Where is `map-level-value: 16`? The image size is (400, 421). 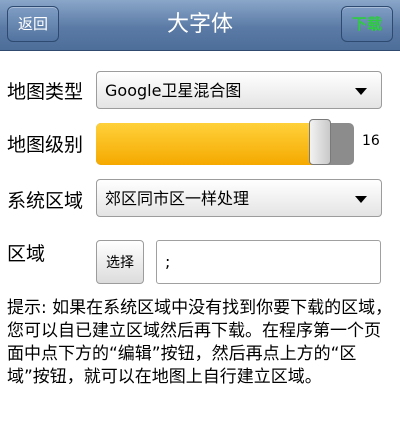 map-level-value: 16 is located at coordinates (371, 141).